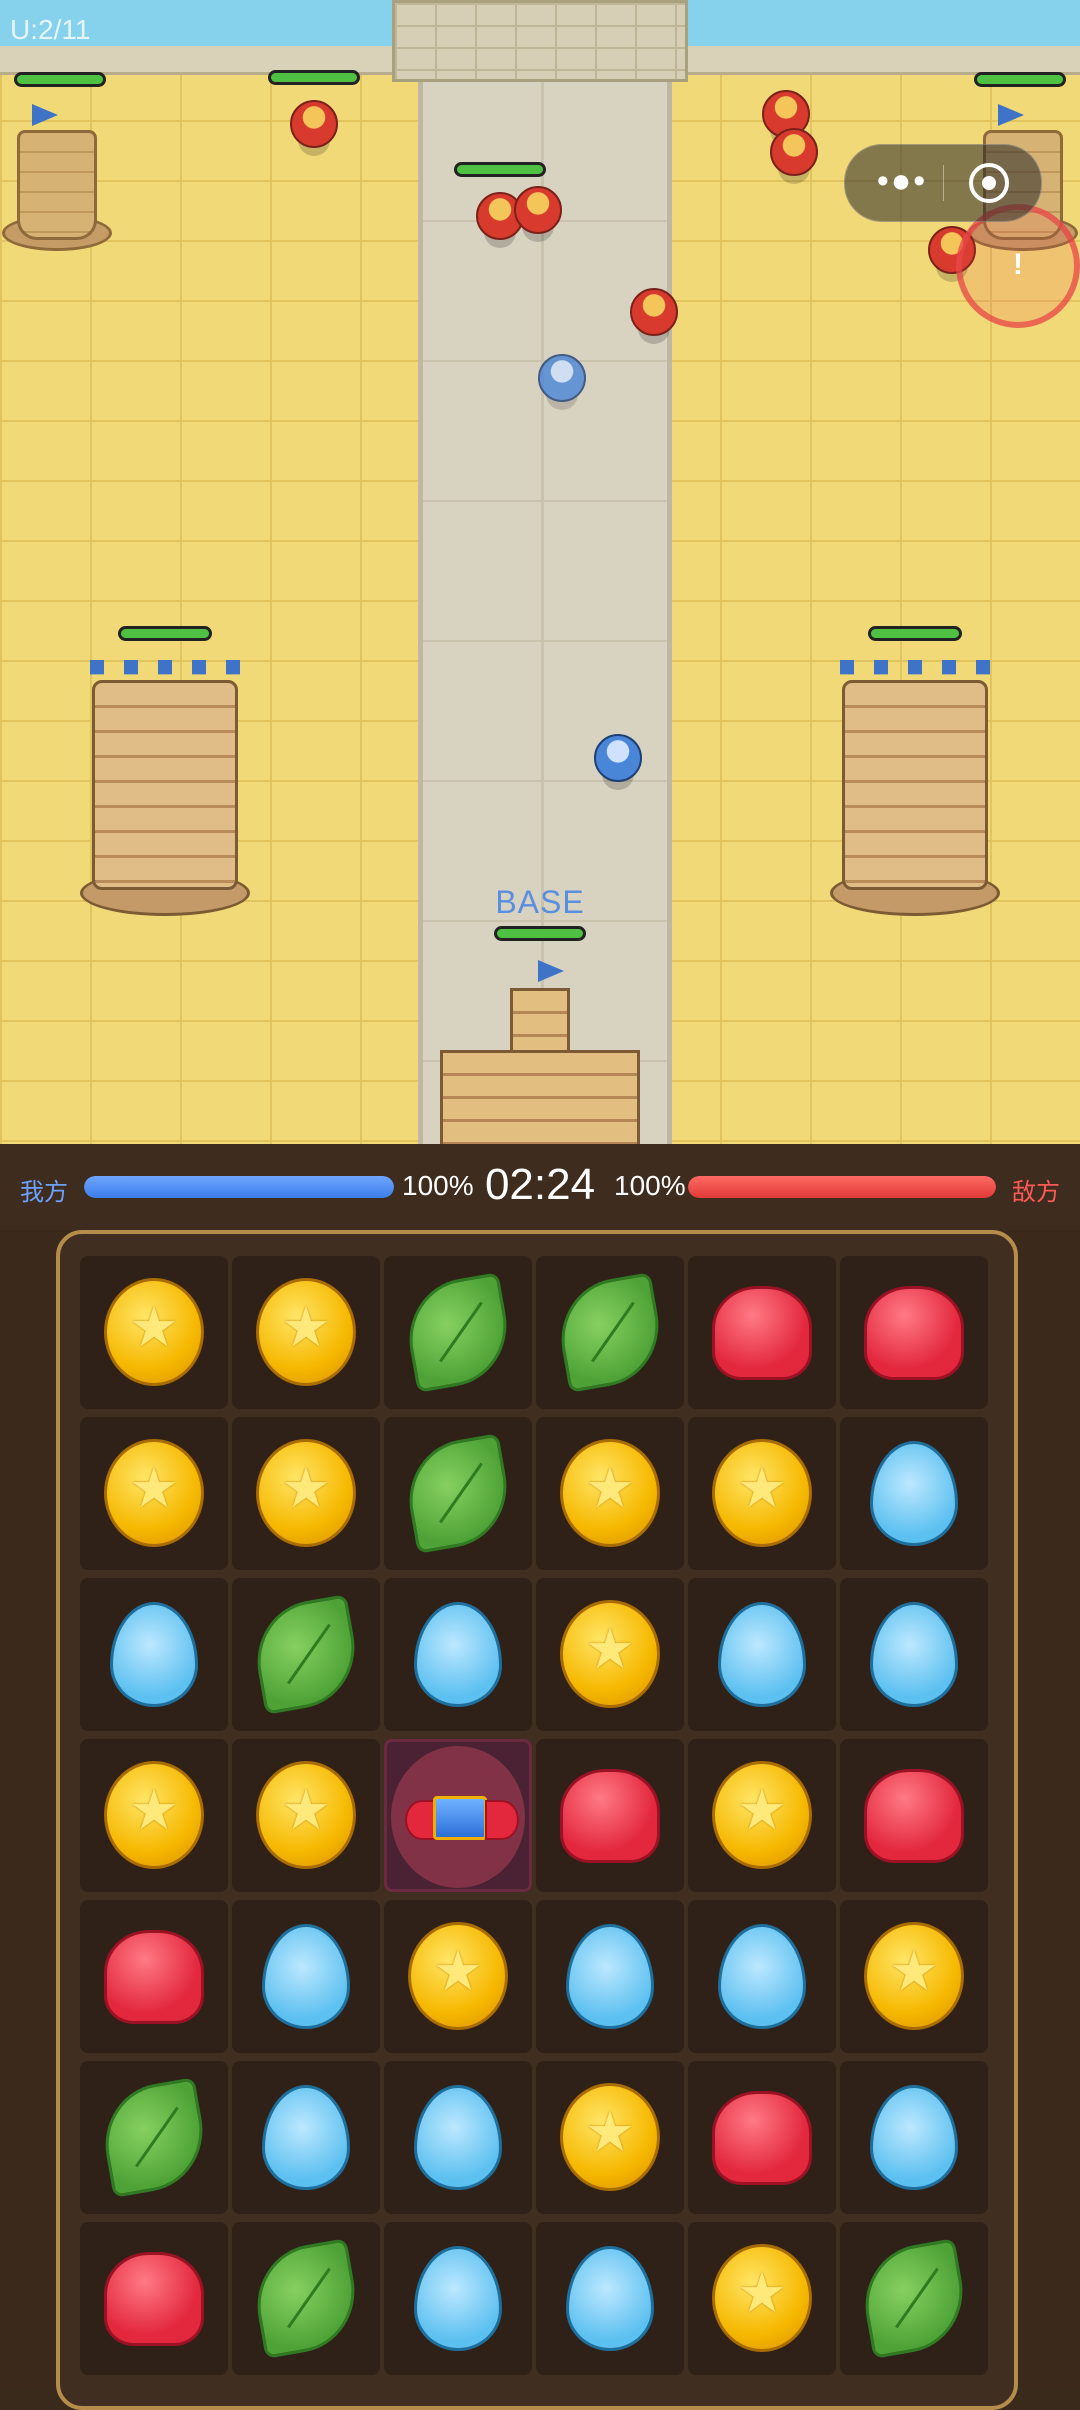 Image resolution: width=1080 pixels, height=2410 pixels. I want to click on ally-tower-right, so click(915, 790).